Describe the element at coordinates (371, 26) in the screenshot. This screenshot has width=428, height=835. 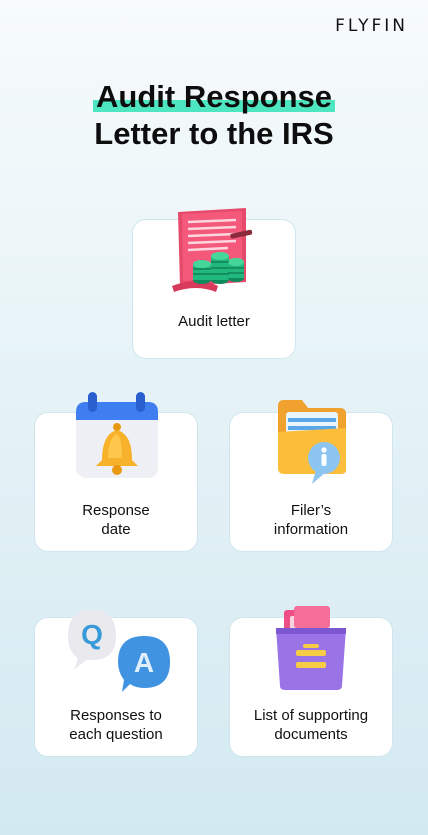
I see `flyfin-logo: FLYFIN` at that location.